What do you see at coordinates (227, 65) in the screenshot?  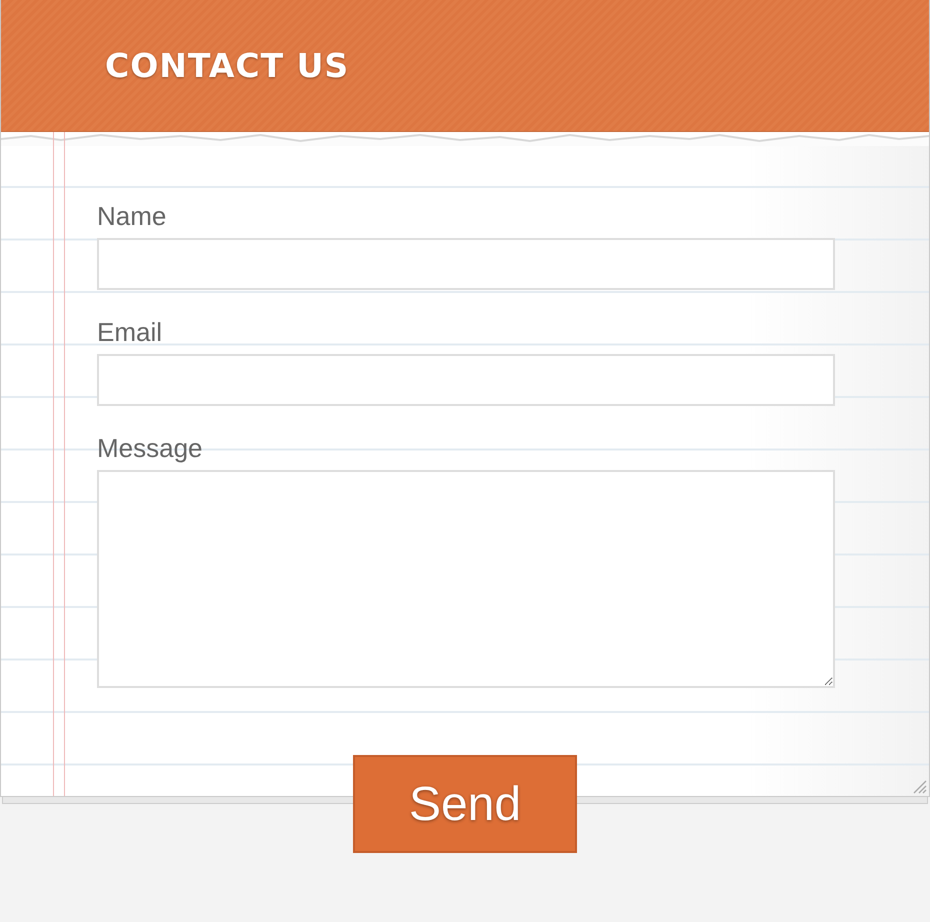 I see `page-title: CONTACT US` at bounding box center [227, 65].